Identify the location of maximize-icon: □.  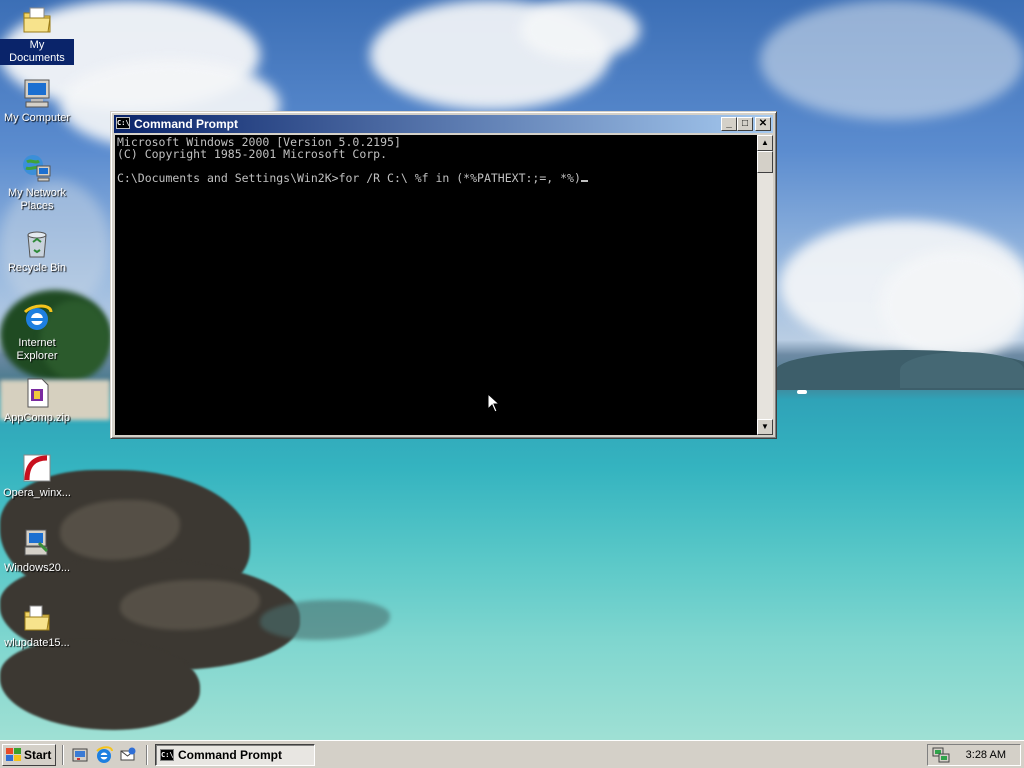
(745, 123).